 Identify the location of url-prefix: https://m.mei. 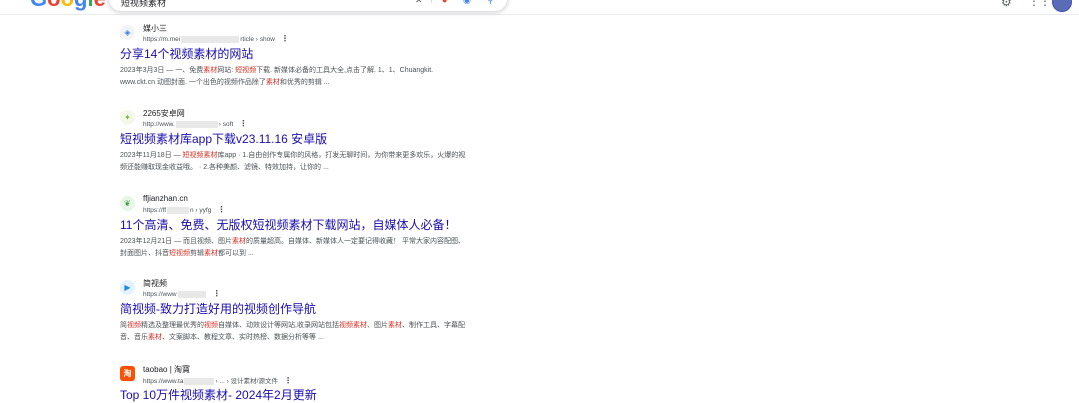
(162, 39).